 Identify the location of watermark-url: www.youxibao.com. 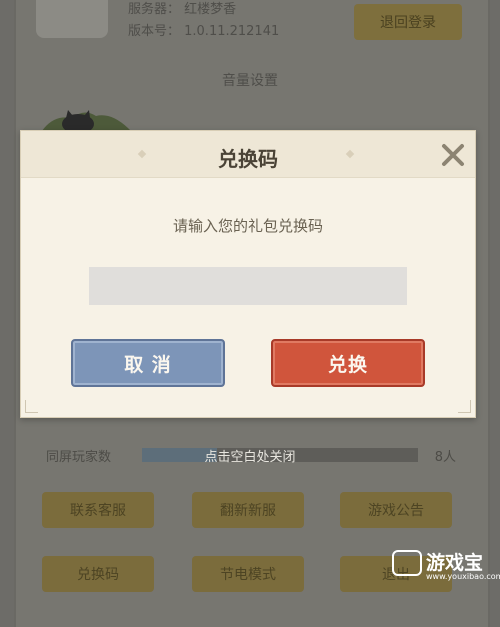
(463, 576).